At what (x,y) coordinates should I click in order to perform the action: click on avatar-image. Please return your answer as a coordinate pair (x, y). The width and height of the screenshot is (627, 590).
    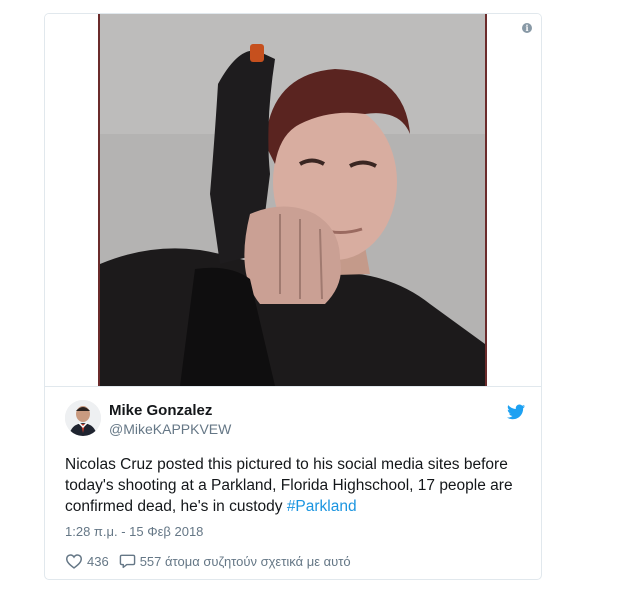
    Looking at the image, I should click on (83, 418).